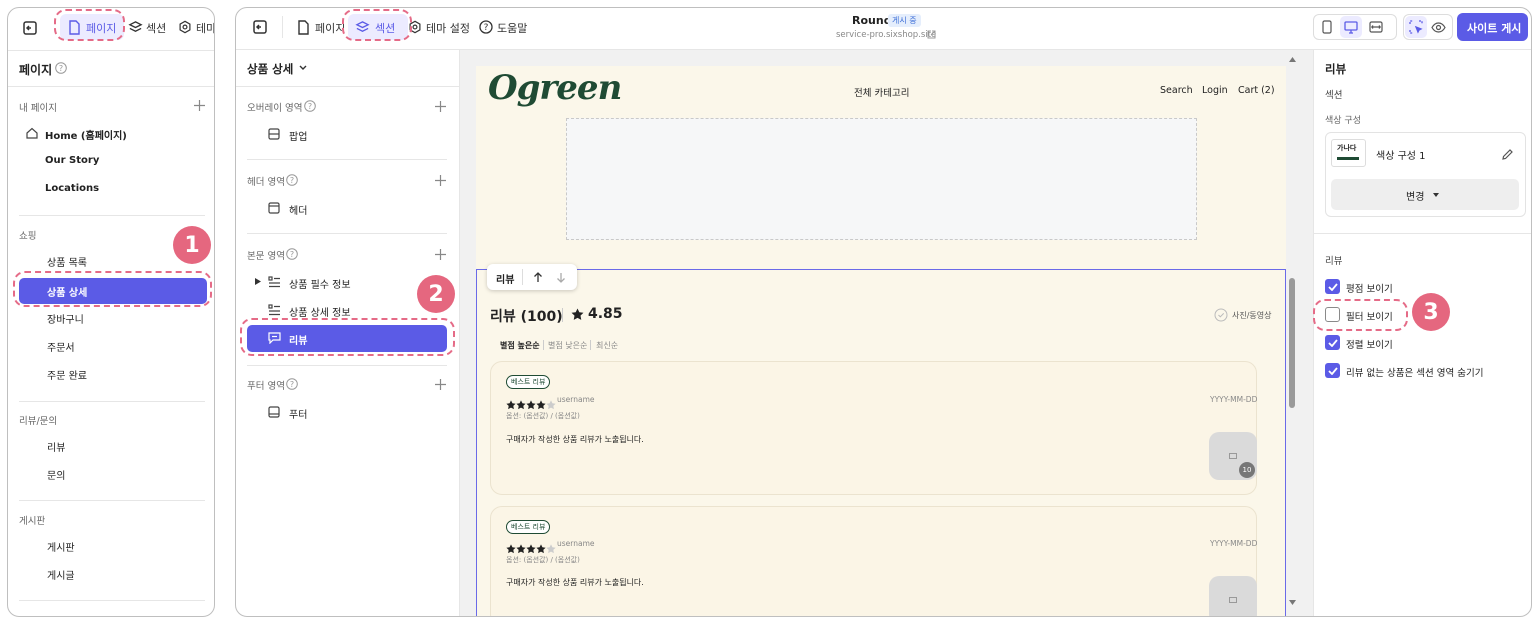 The width and height of the screenshot is (1535, 619). I want to click on cursor-select-icon, so click(1416, 27).